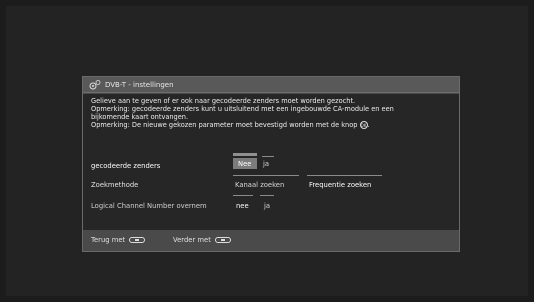  I want to click on option-frequency-search: Frequentie zoeken, so click(340, 185).